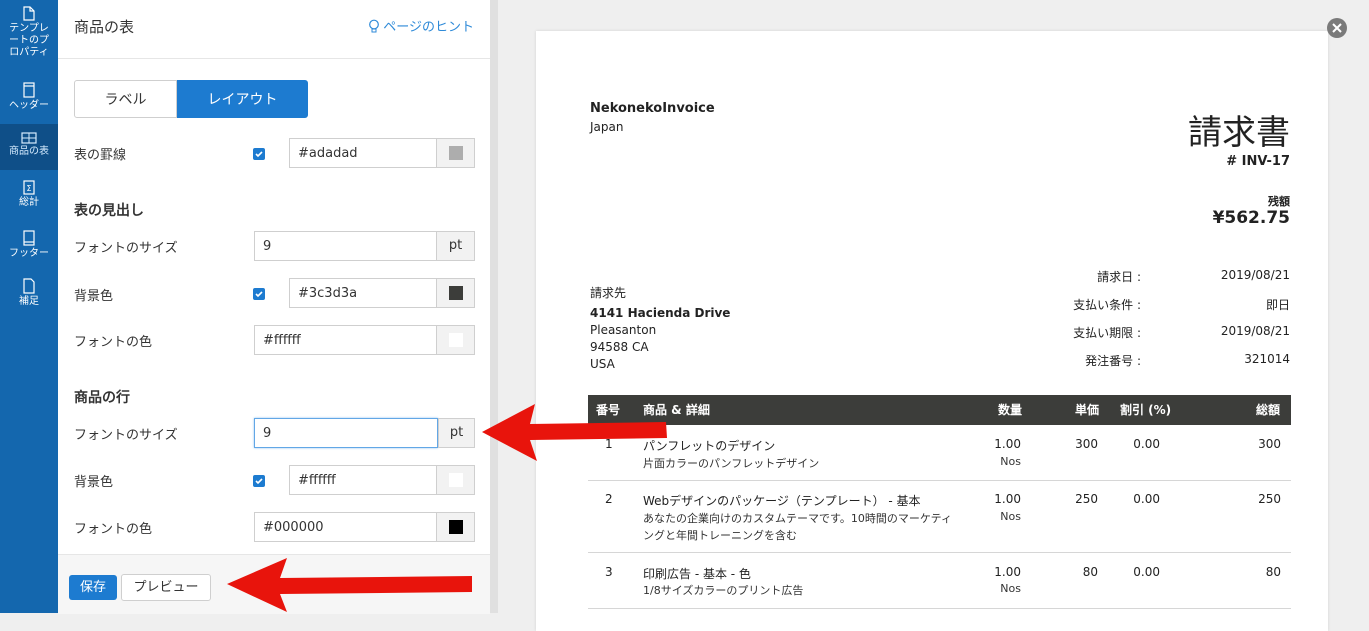 The width and height of the screenshot is (1369, 631). Describe the element at coordinates (607, 127) in the screenshot. I see `company-country: Japan` at that location.